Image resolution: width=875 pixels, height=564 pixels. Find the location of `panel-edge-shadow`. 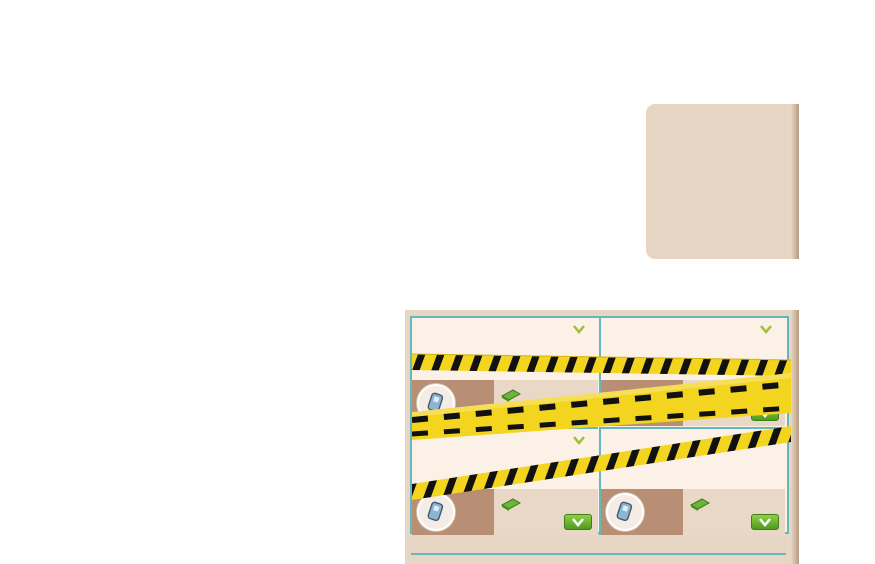

panel-edge-shadow is located at coordinates (795, 181).